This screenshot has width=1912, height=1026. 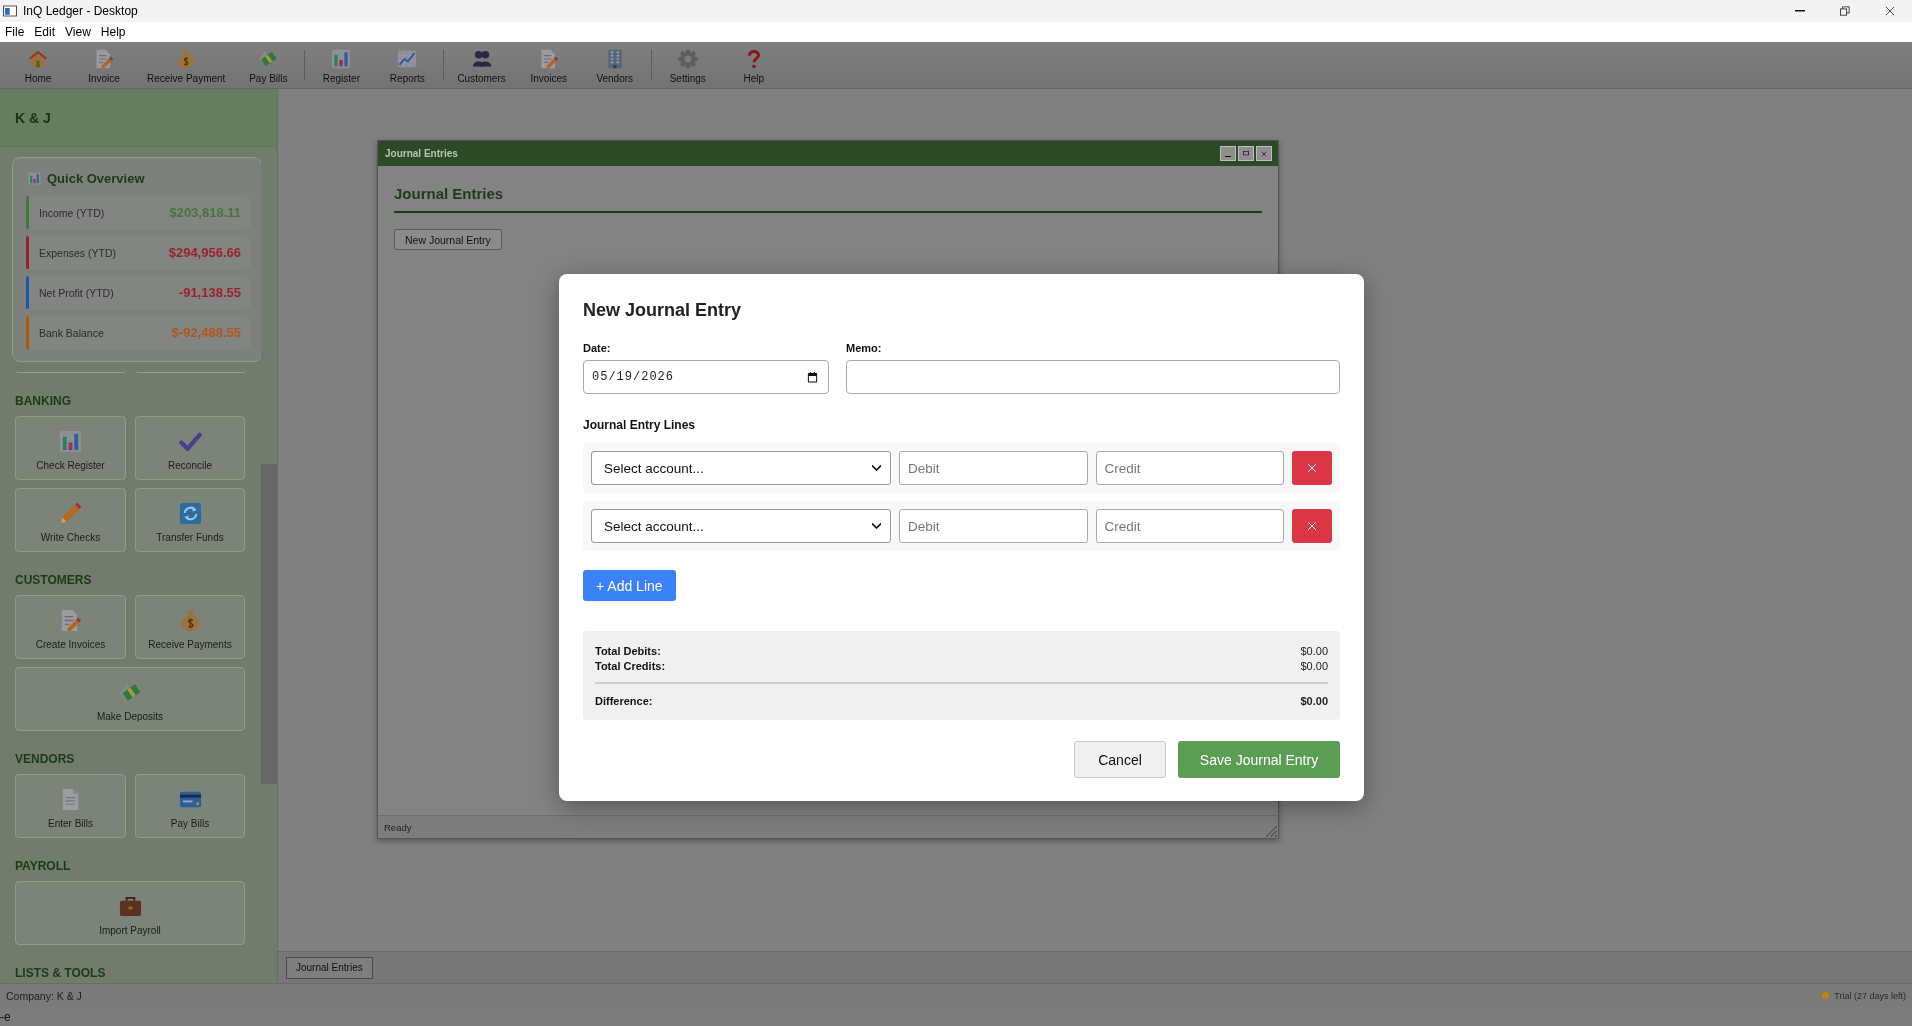 I want to click on maximize-button, so click(x=1246, y=153).